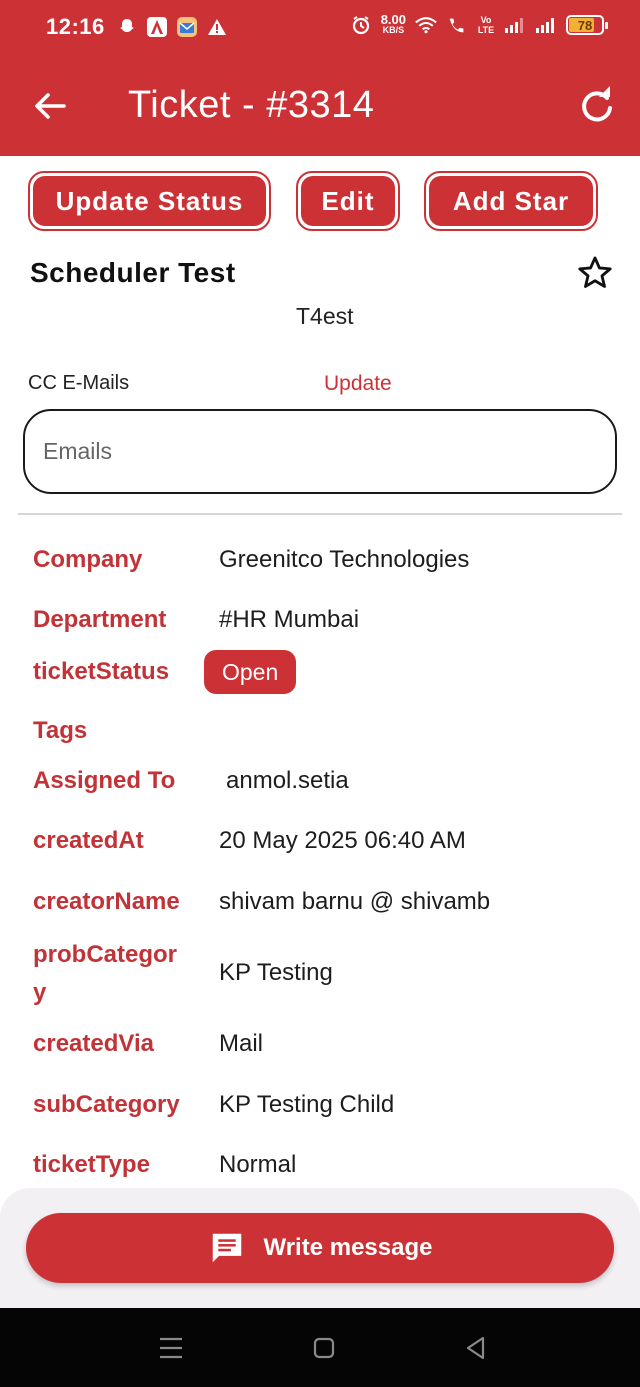 Image resolution: width=640 pixels, height=1387 pixels. What do you see at coordinates (251, 105) in the screenshot?
I see `page-title: Ticket - #3314` at bounding box center [251, 105].